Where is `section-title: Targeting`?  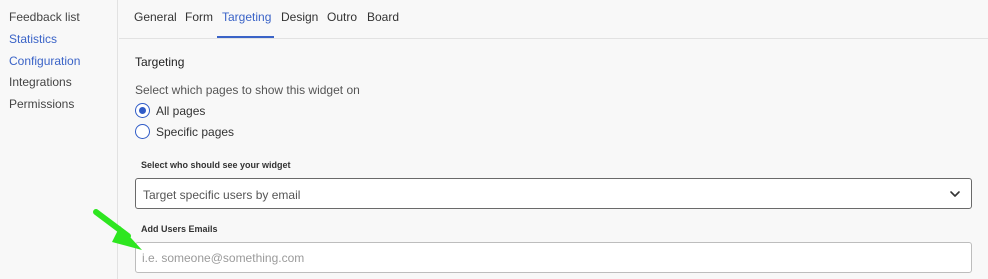 section-title: Targeting is located at coordinates (160, 62).